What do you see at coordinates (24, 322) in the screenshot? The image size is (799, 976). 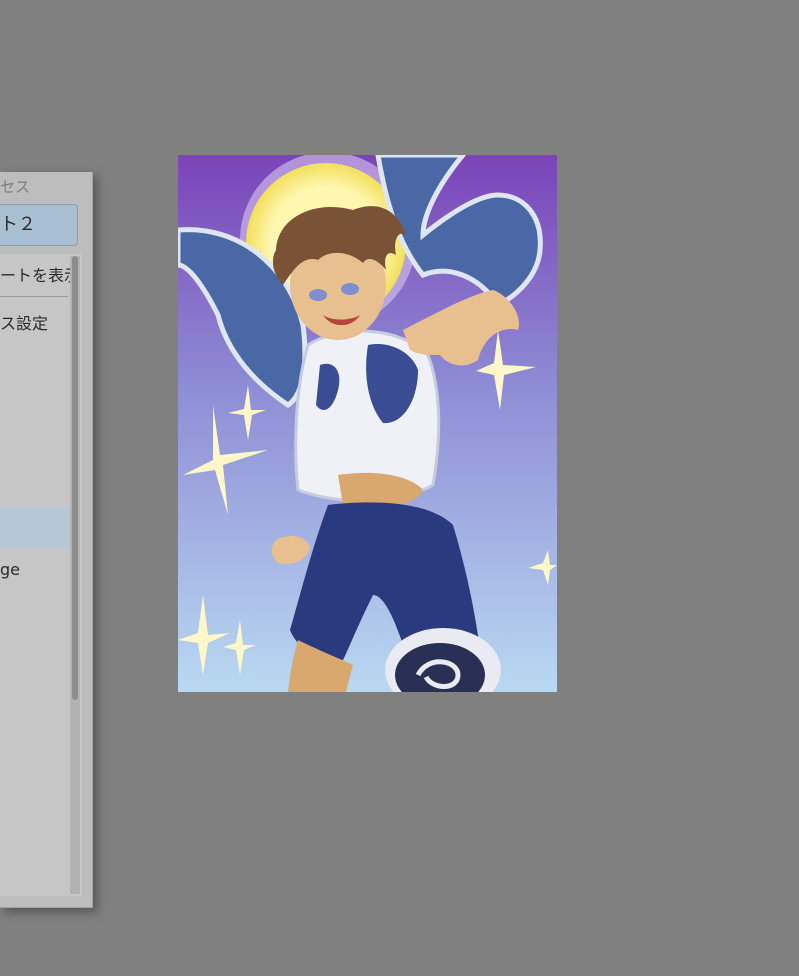 I see `menu-item-settings: ス設定` at bounding box center [24, 322].